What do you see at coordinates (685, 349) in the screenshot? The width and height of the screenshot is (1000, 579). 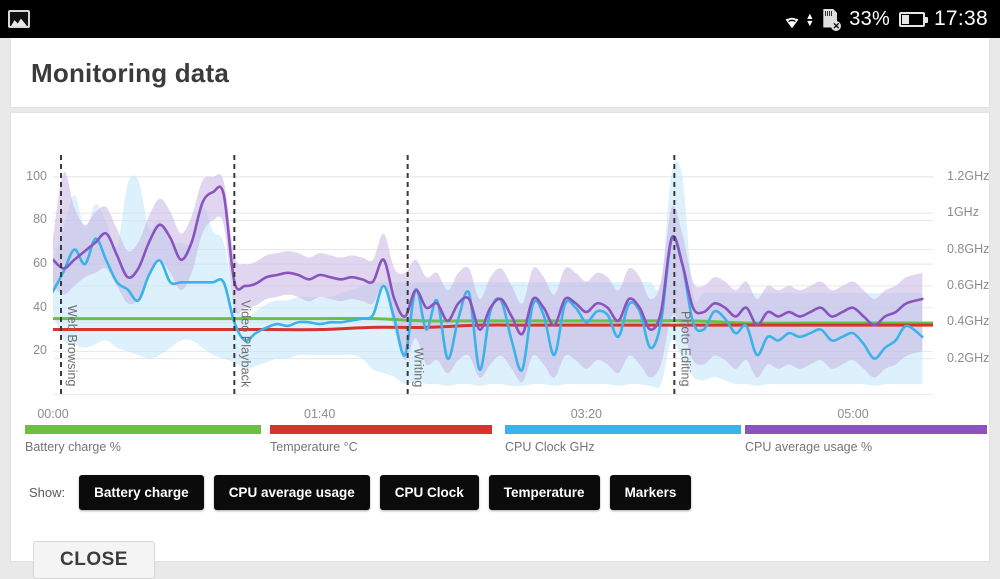 I see `chart-marker-label: Photo Editing` at bounding box center [685, 349].